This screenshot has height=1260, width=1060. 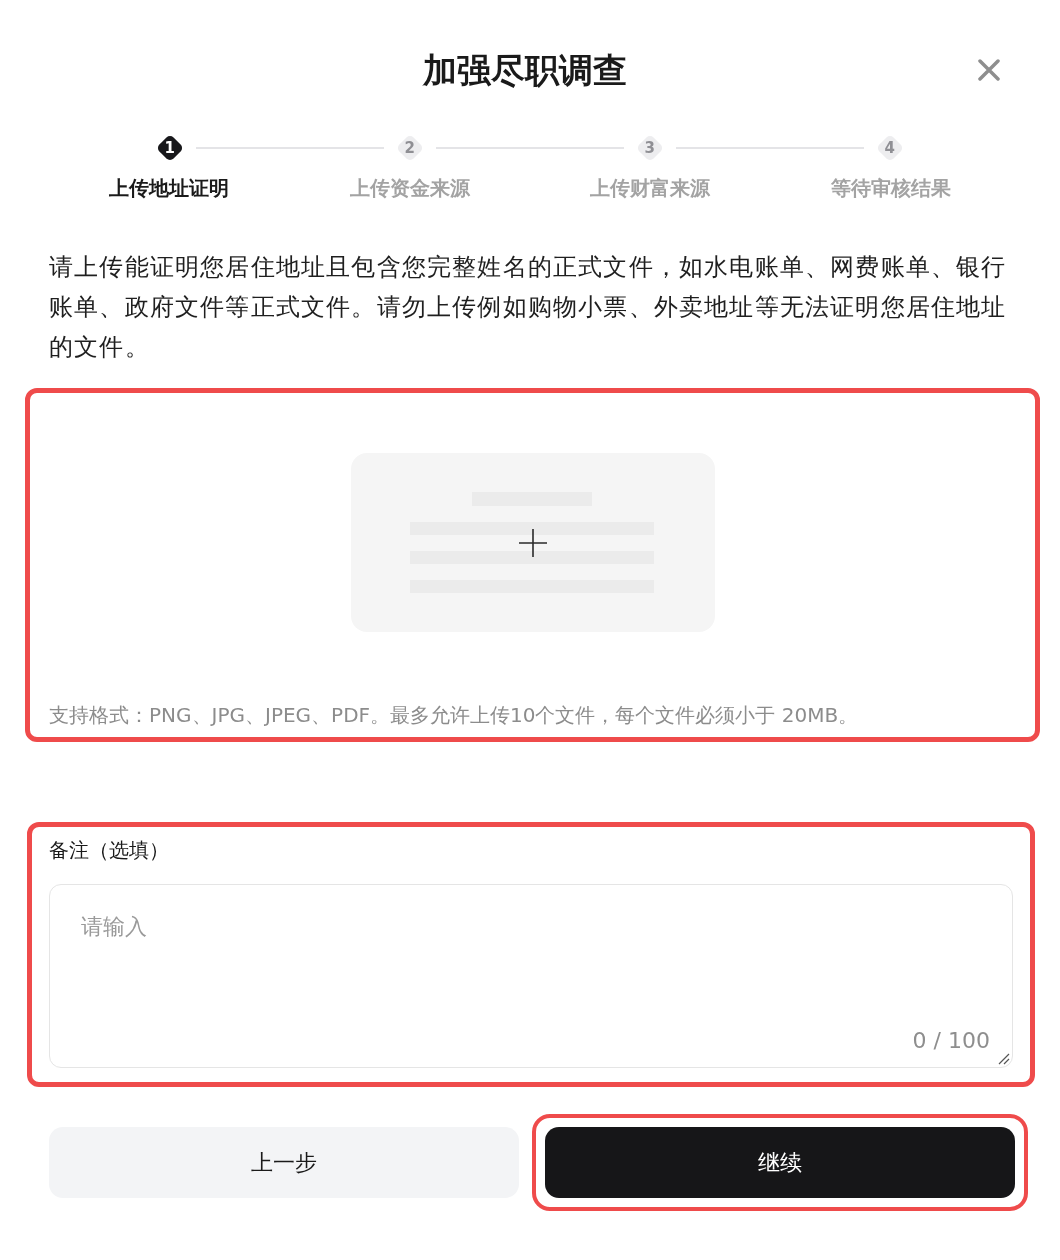 What do you see at coordinates (780, 1162) in the screenshot?
I see `continue-button: 继续` at bounding box center [780, 1162].